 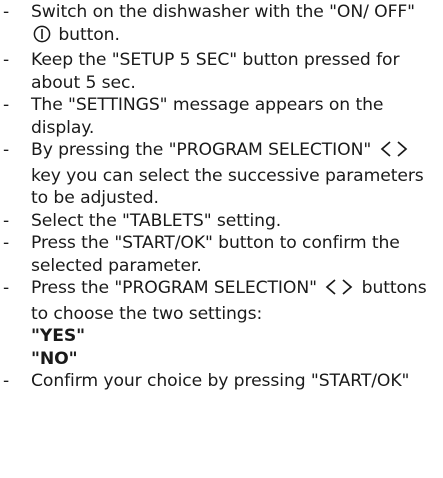 I want to click on option-no: "NO", so click(x=54, y=358).